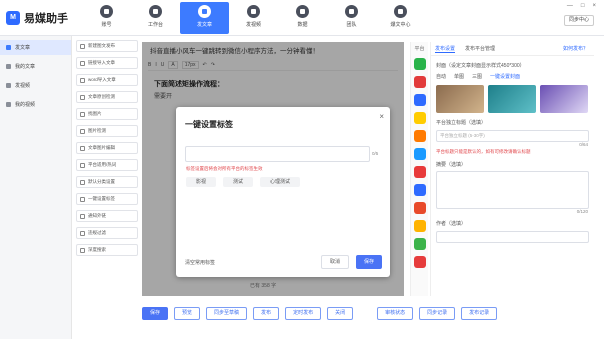 The width and height of the screenshot is (604, 339). I want to click on platform-red-icon, so click(419, 172).